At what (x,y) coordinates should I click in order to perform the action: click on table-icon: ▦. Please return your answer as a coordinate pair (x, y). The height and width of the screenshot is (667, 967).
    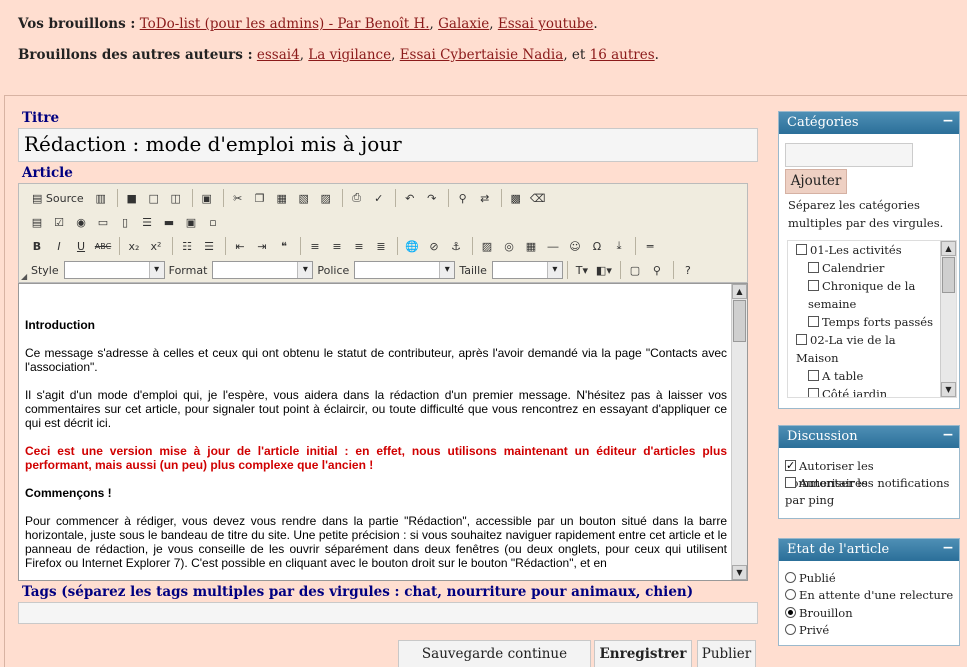
    Looking at the image, I should click on (531, 246).